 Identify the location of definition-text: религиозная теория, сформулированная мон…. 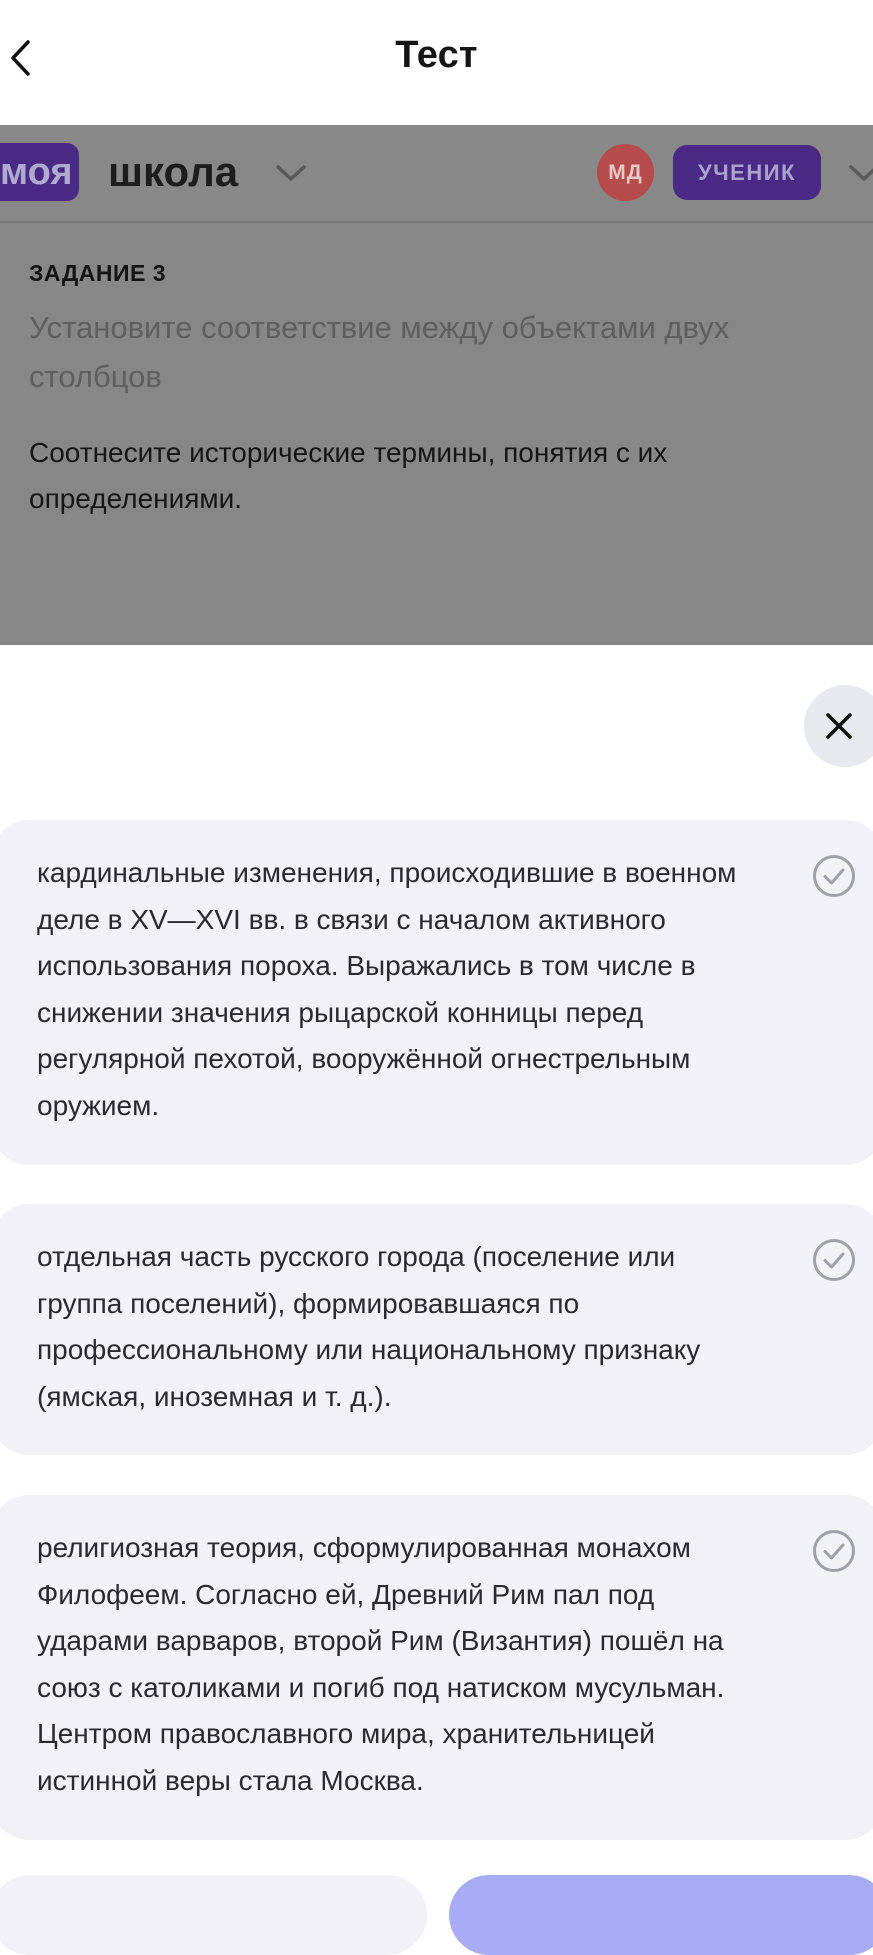
(381, 1664).